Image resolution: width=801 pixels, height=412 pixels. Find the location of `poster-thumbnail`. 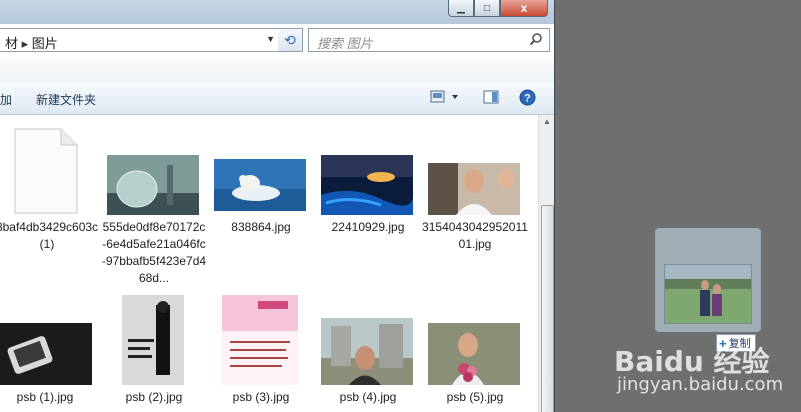

poster-thumbnail is located at coordinates (153, 340).